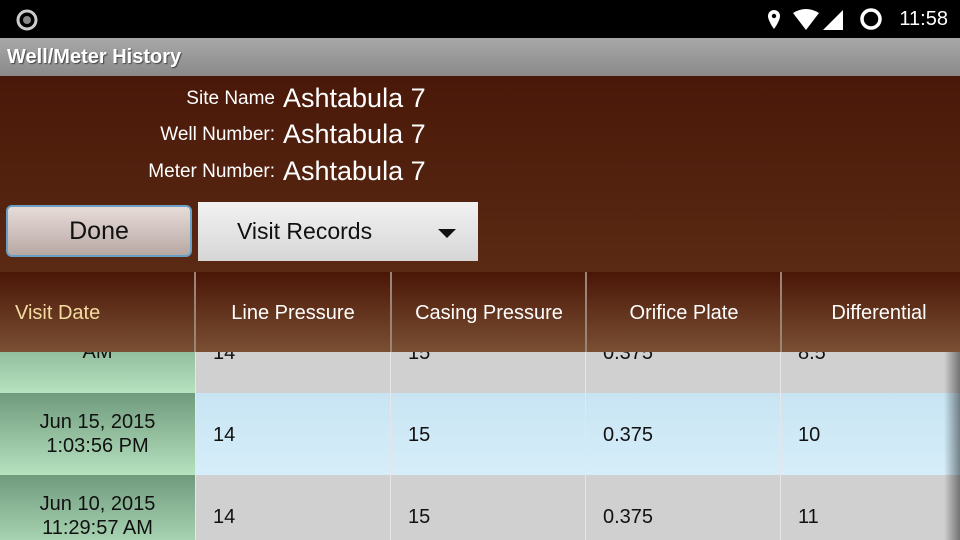  I want to click on clock: 11:58, so click(923, 19).